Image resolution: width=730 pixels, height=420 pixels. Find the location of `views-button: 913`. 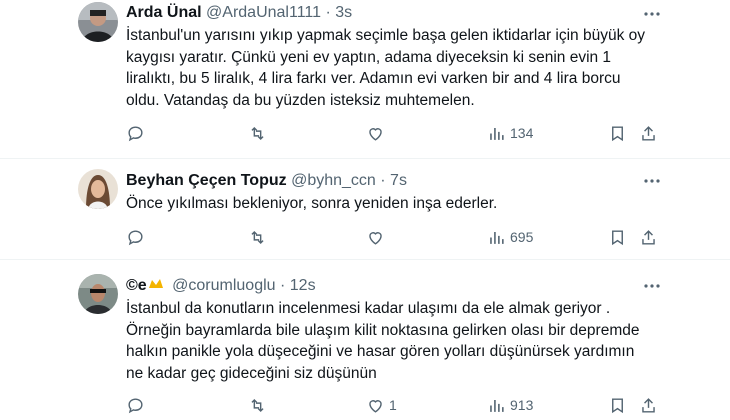

views-button: 913 is located at coordinates (510, 405).